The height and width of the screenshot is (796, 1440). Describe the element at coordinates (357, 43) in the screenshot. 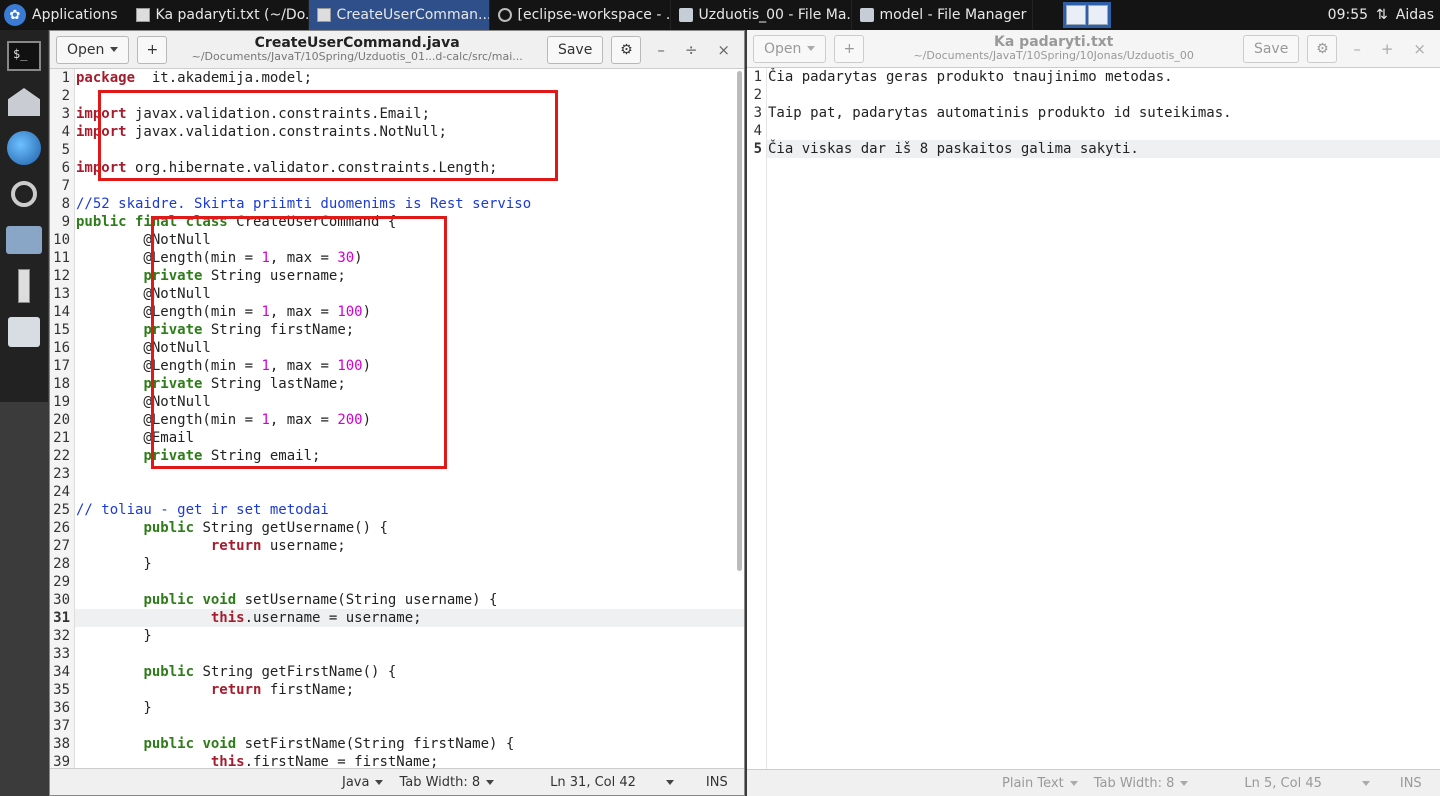

I see `window-title: CreateUserCommand.java` at that location.